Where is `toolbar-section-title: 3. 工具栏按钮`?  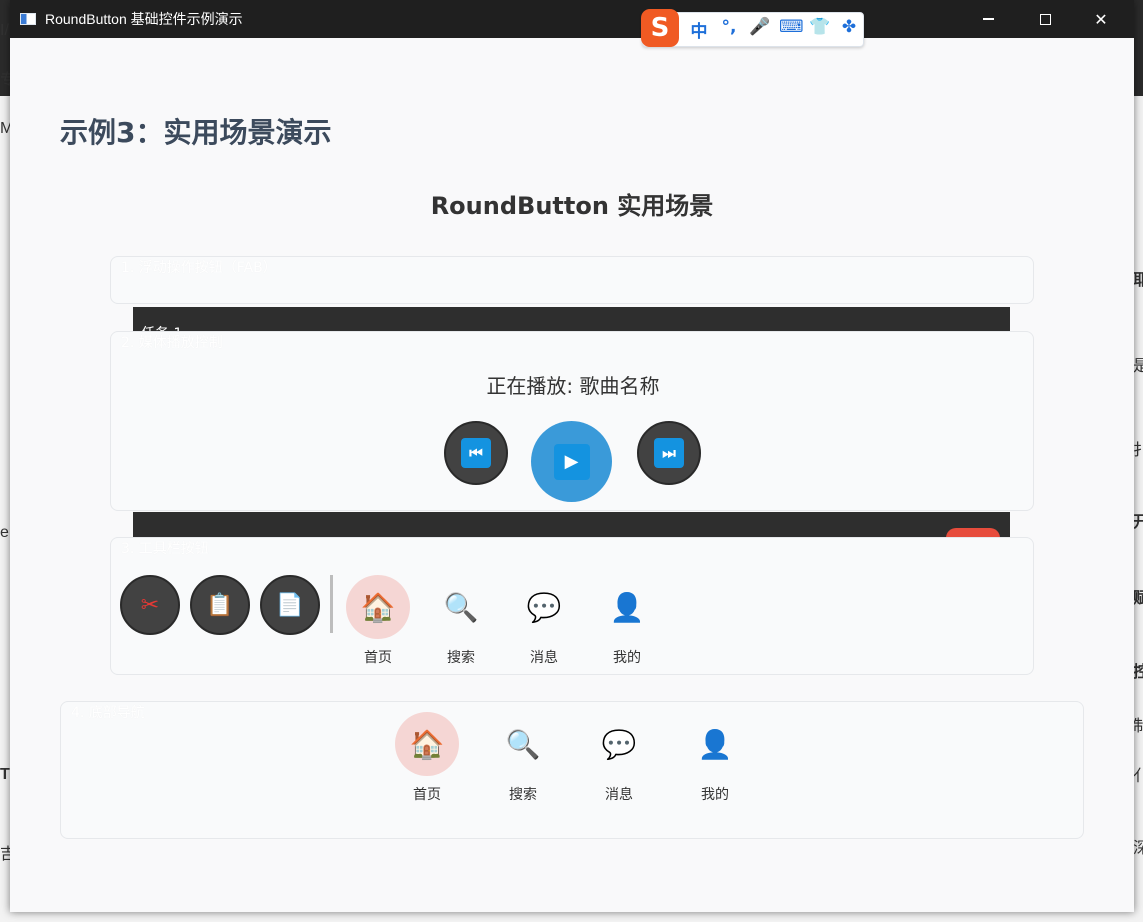
toolbar-section-title: 3. 工具栏按钮 is located at coordinates (165, 549).